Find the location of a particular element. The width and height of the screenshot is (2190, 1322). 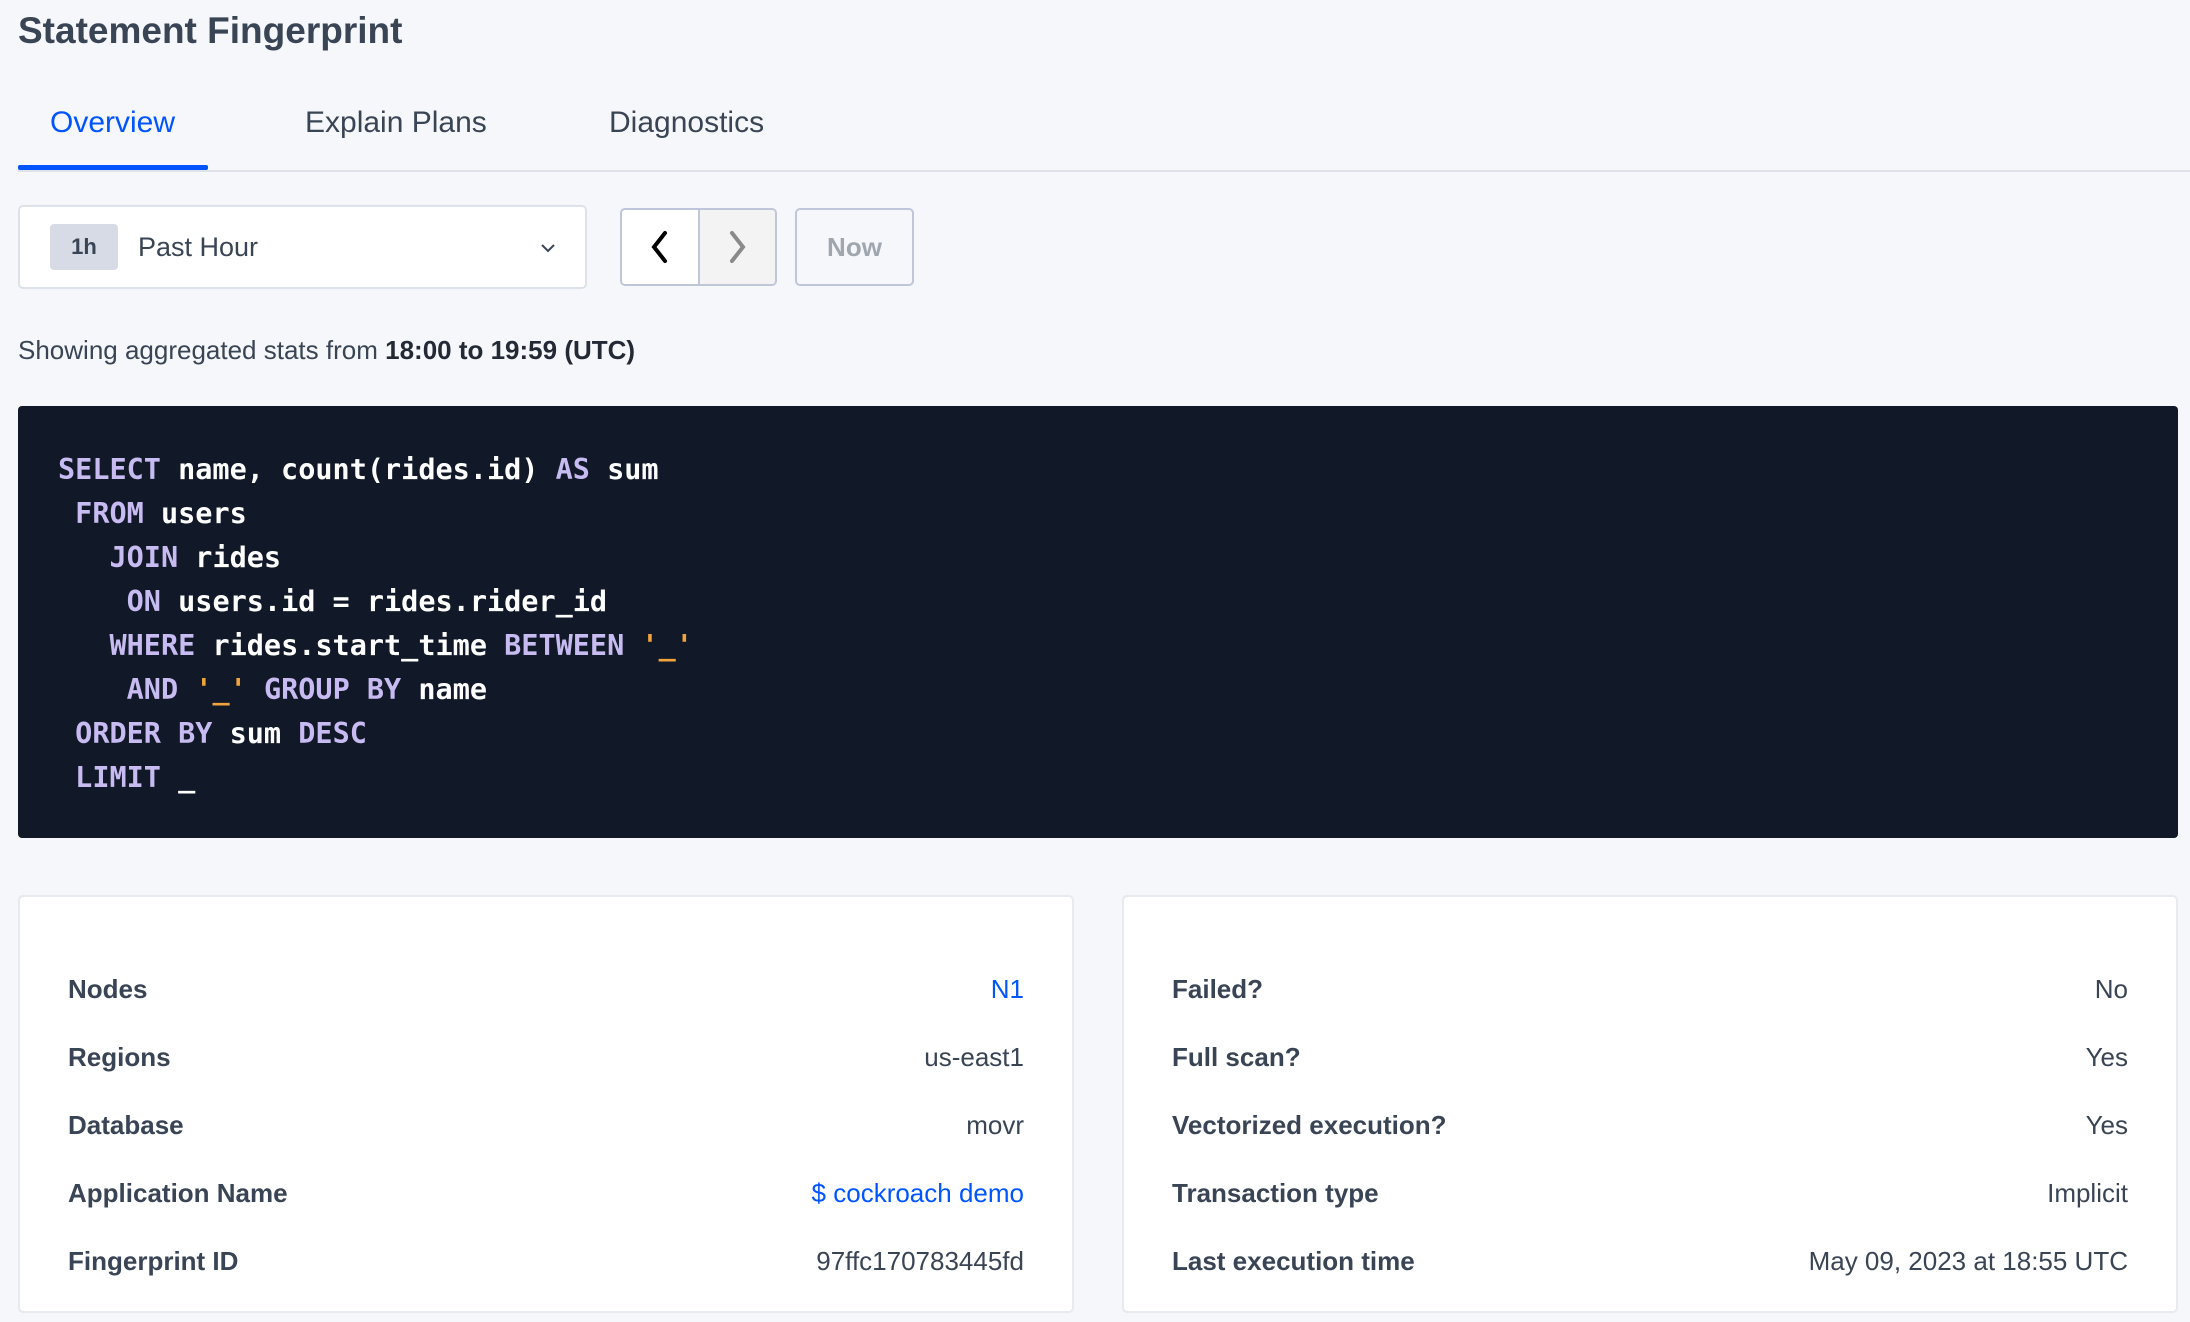

detail-value: movr is located at coordinates (995, 1124).